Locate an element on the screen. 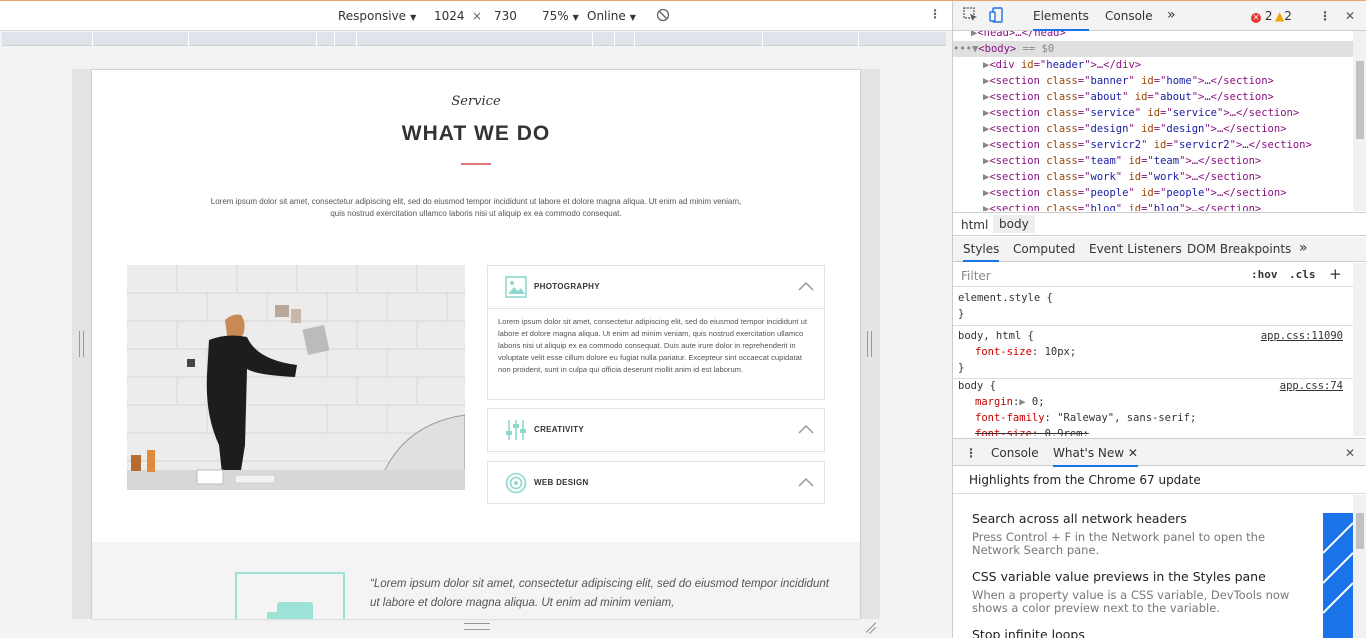 The image size is (1366, 638). accordion-header-web-design: WEB DESIGN is located at coordinates (656, 483).